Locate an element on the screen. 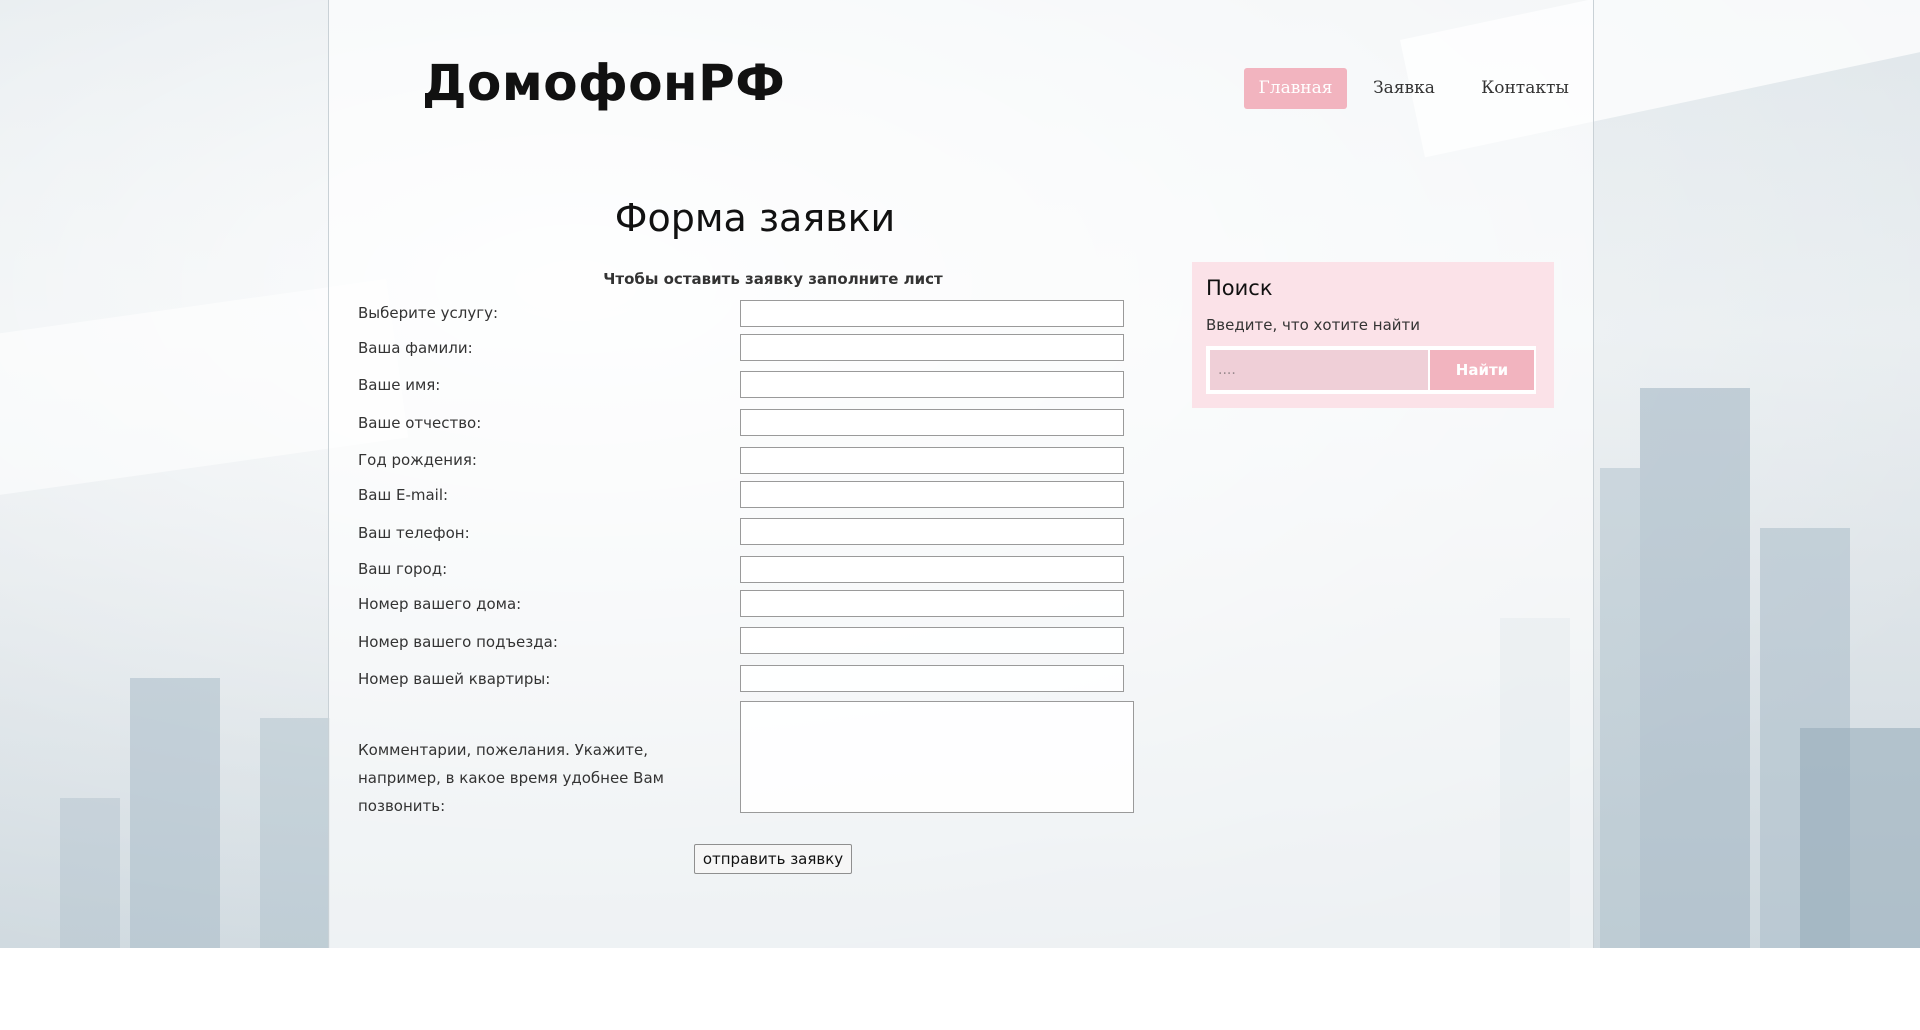  patronymic-label: Ваше отчество: is located at coordinates (420, 423).